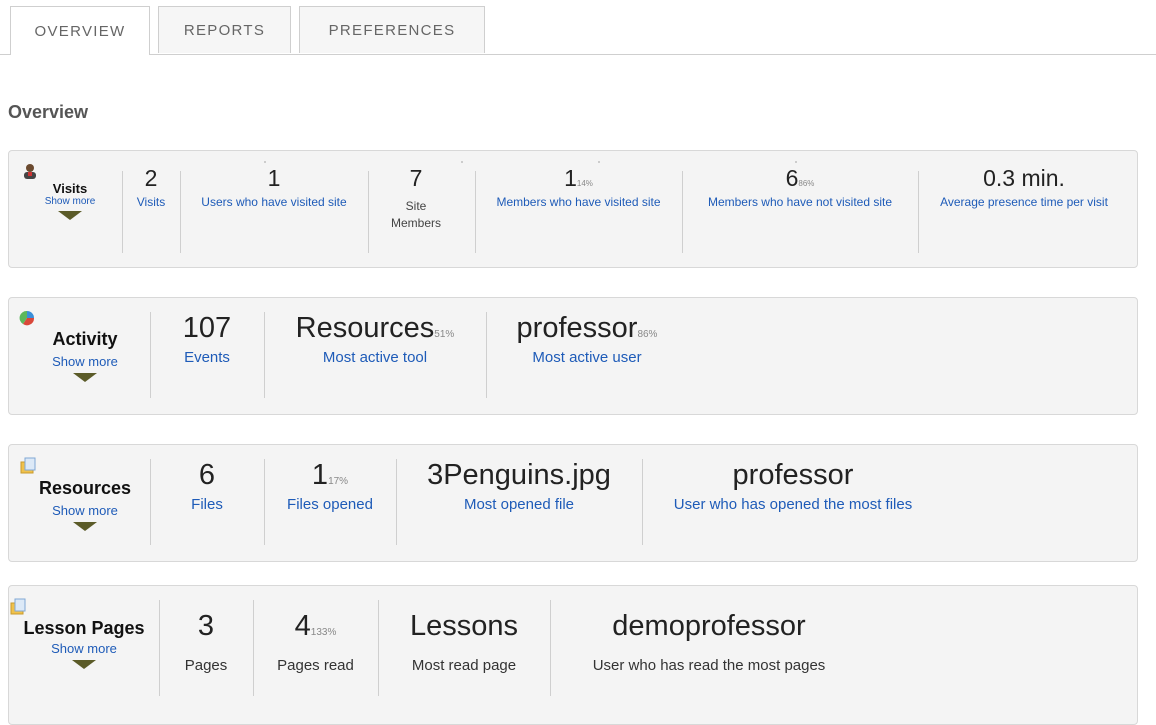 The height and width of the screenshot is (725, 1156). Describe the element at coordinates (85, 510) in the screenshot. I see `resources-show-more-link: Show more` at that location.